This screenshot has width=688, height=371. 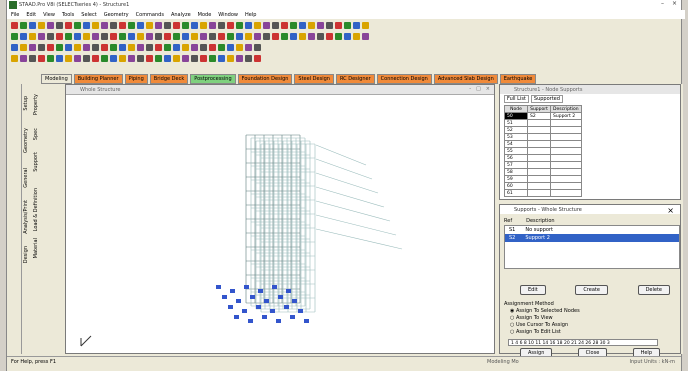 I want to click on assign-selected-nodes-radio: Assign To Selected Nodes, so click(x=545, y=311).